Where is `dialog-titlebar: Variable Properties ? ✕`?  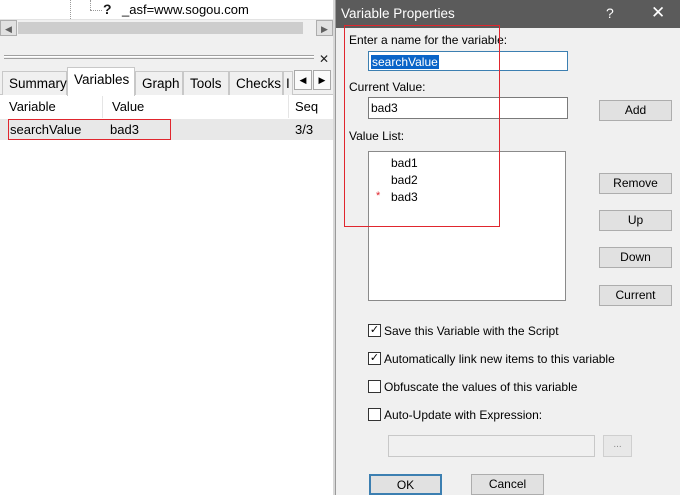 dialog-titlebar: Variable Properties ? ✕ is located at coordinates (508, 14).